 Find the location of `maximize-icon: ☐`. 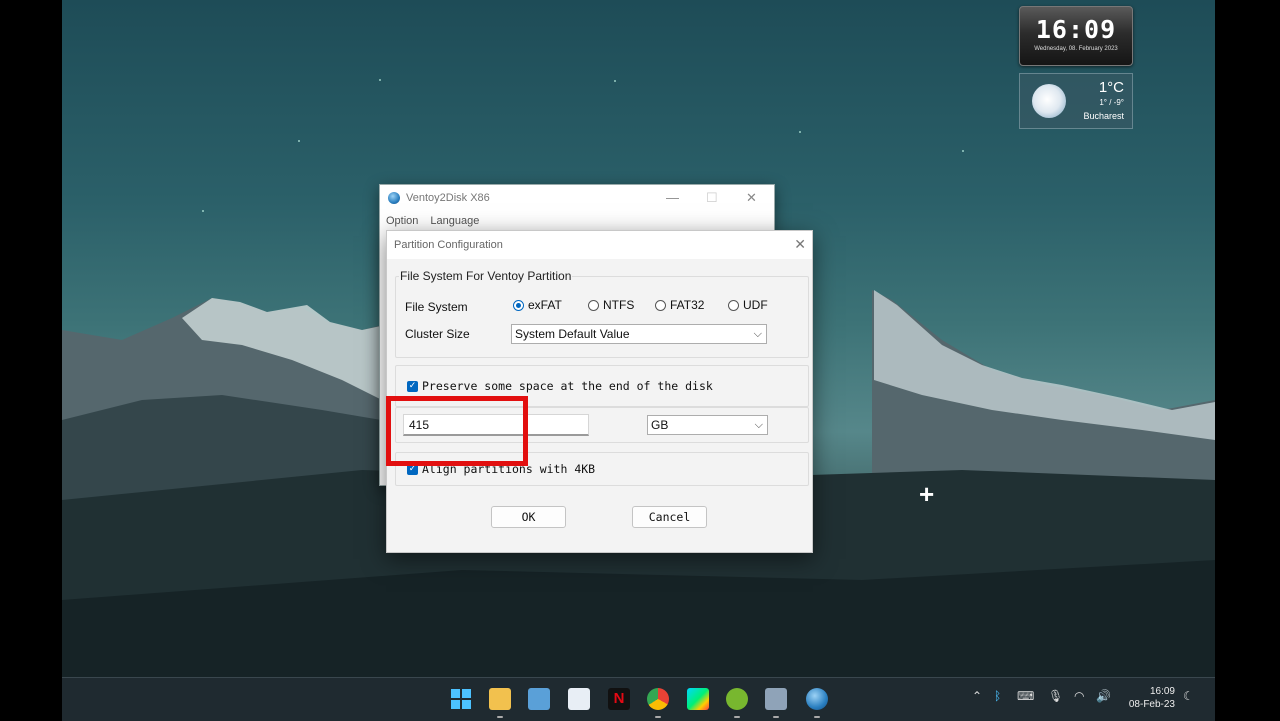

maximize-icon: ☐ is located at coordinates (712, 198).